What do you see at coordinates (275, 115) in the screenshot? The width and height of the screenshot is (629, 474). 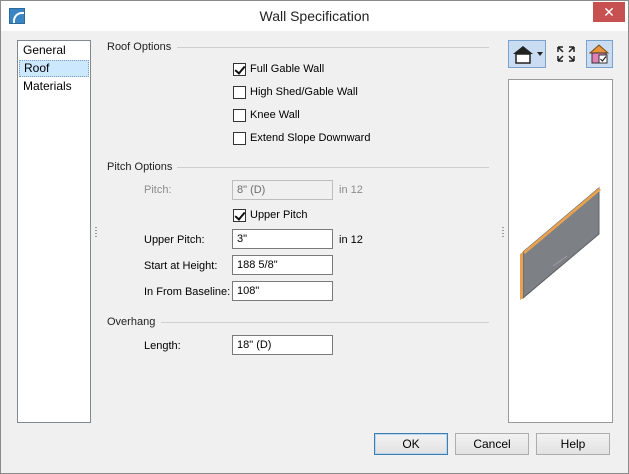 I see `knee-wall-label: Knee Wall` at bounding box center [275, 115].